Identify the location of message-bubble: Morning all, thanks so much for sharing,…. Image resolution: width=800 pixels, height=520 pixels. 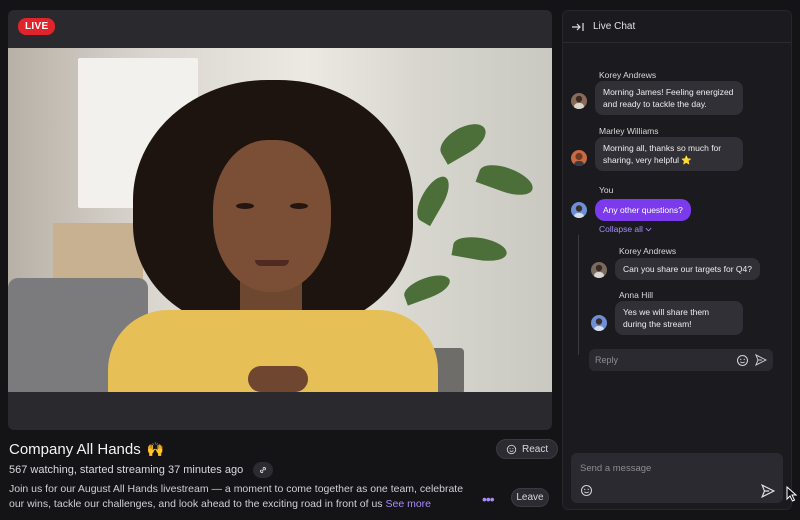
(669, 154).